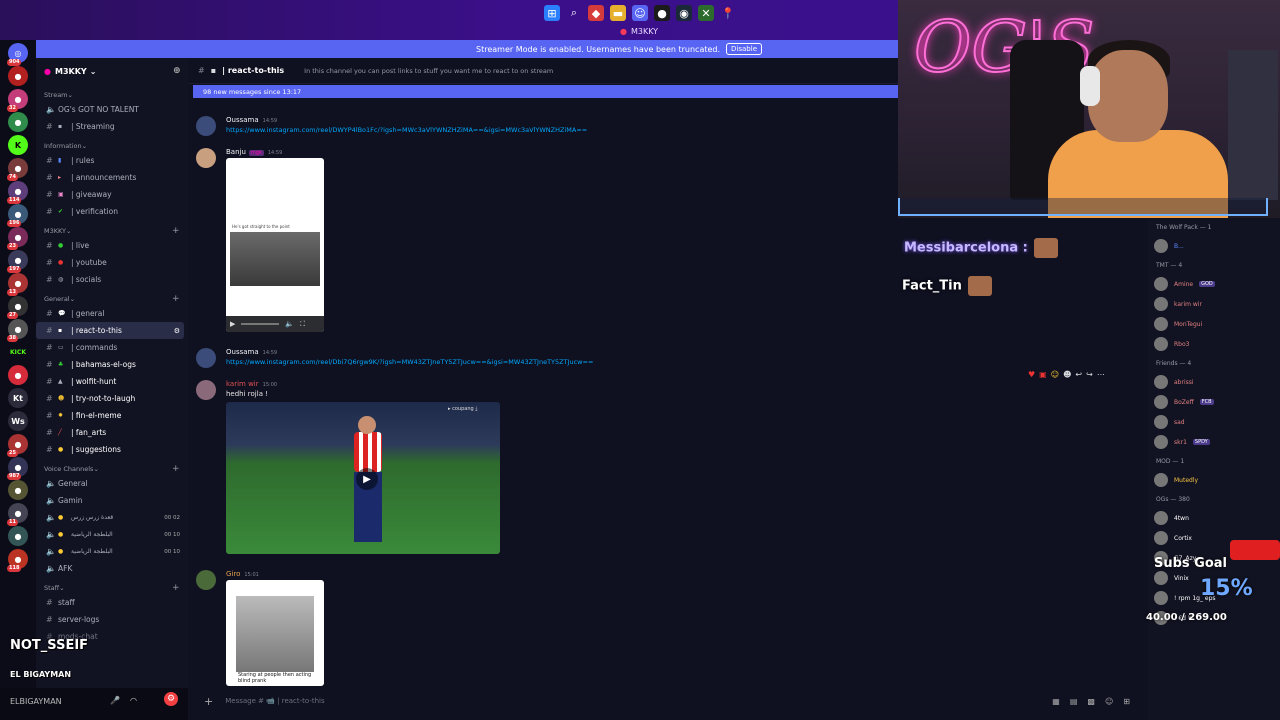 This screenshot has height=720, width=1280. I want to click on server-icon: ● 196, so click(17, 215).